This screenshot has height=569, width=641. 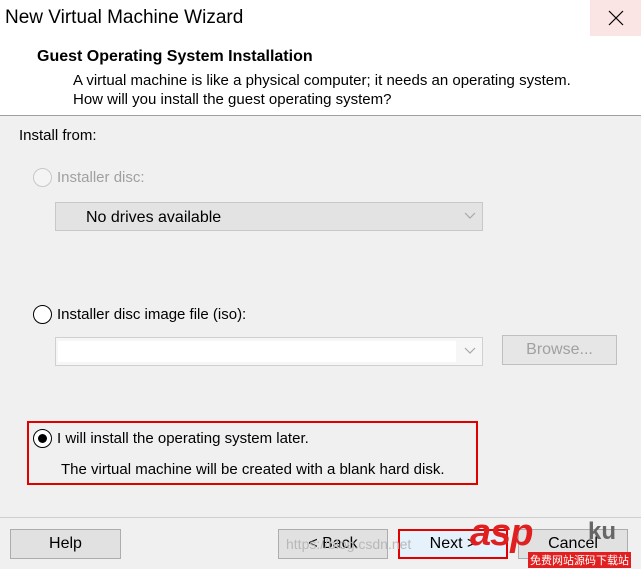 I want to click on title-bar: New Virtual Machine Wizard, so click(x=320, y=18).